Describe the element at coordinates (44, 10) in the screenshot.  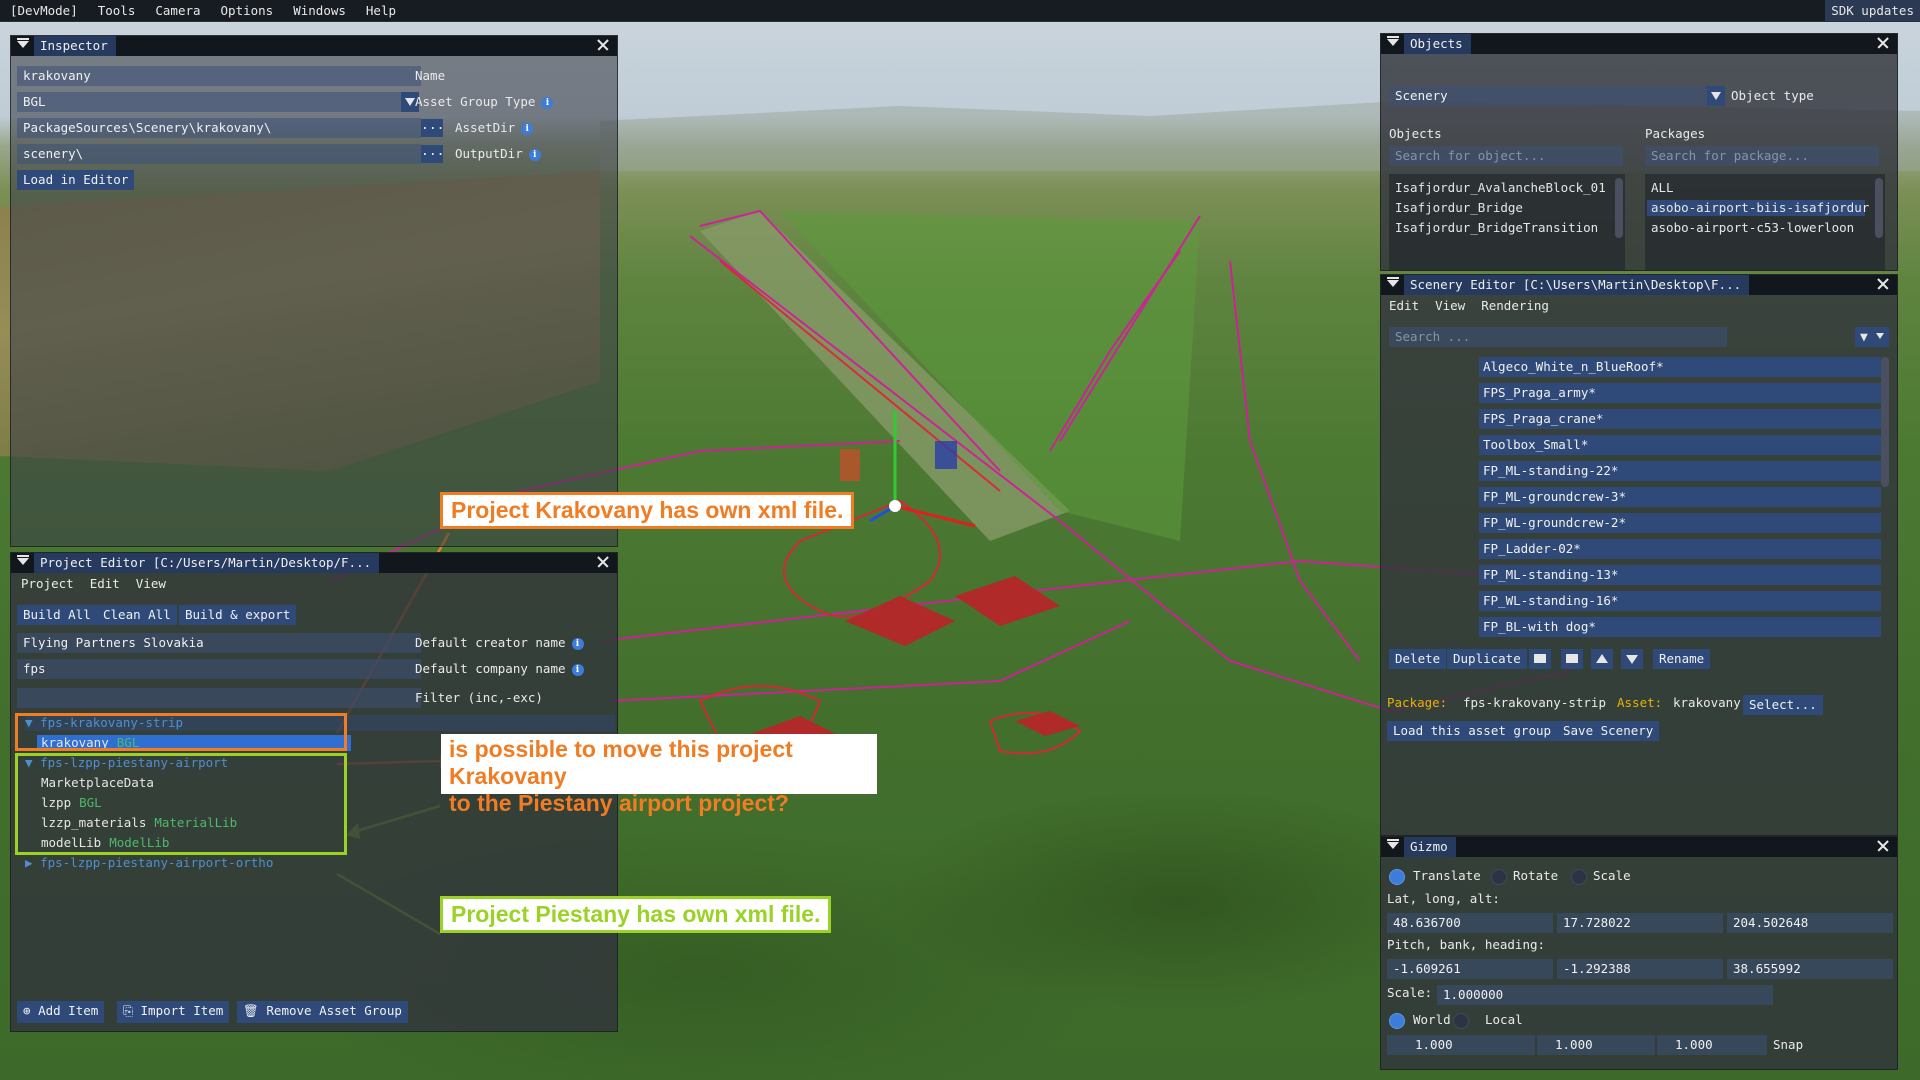
I see `menu-devmode: [DevMode]` at that location.